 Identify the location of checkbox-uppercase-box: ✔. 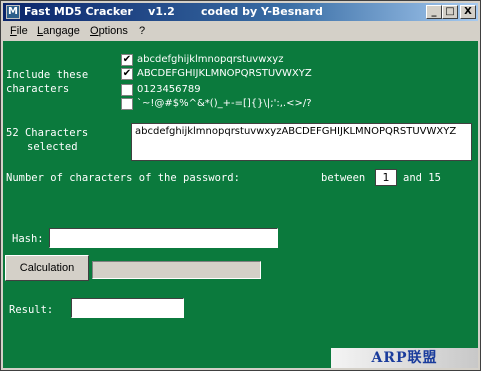
(127, 74).